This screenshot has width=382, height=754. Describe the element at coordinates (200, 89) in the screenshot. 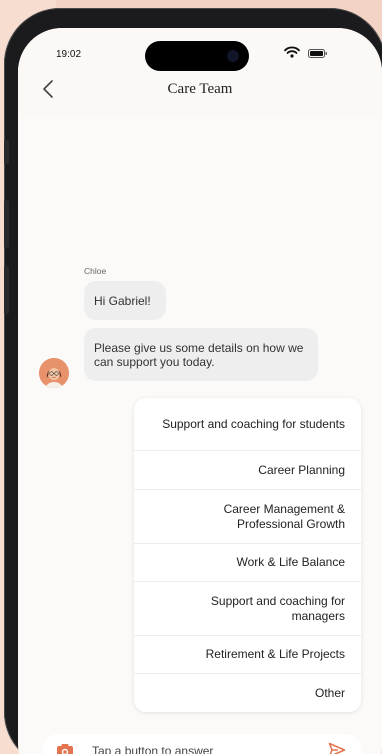

I see `page-title: Care Team` at that location.